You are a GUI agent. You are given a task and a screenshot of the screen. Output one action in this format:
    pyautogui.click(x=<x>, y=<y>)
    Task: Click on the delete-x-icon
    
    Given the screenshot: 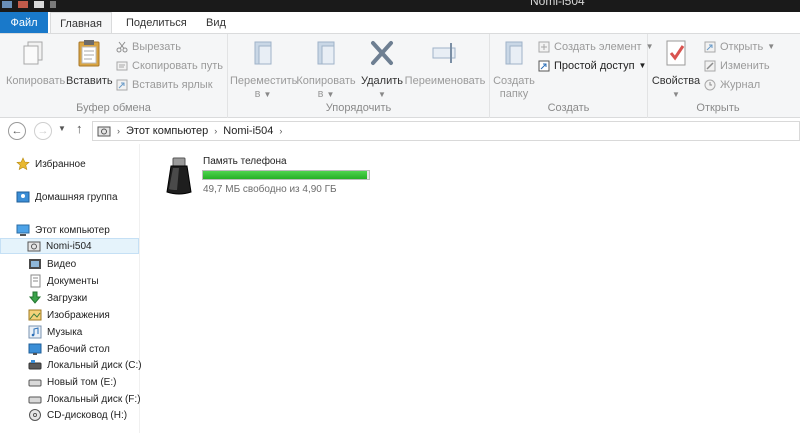 What is the action you would take?
    pyautogui.click(x=382, y=53)
    